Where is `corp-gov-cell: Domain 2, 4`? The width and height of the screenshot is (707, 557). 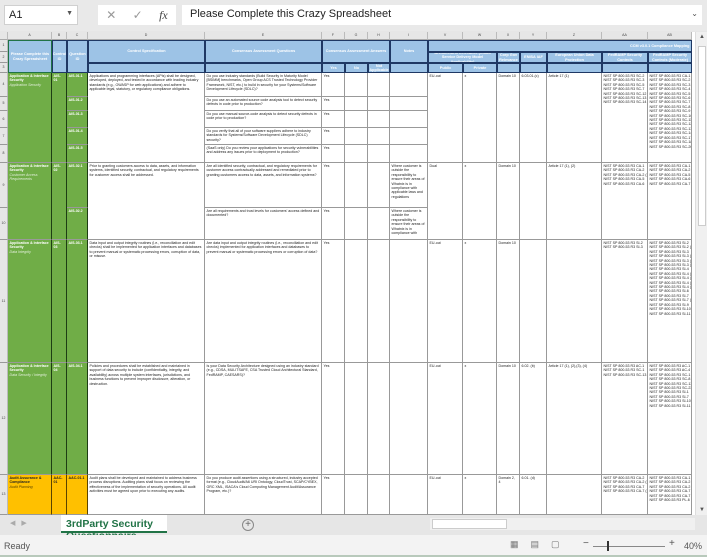
corp-gov-cell: Domain 2, 4 is located at coordinates (508, 495).